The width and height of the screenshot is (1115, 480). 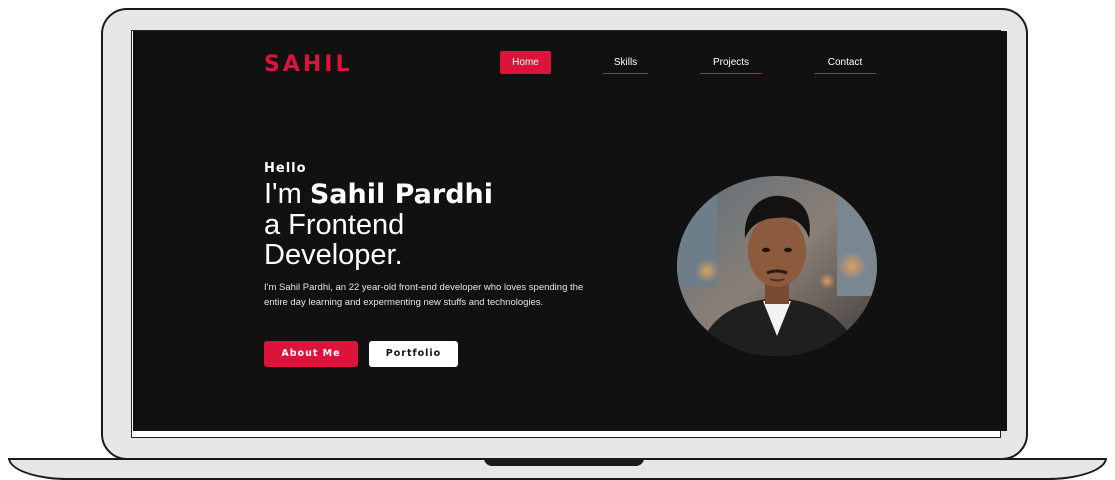 What do you see at coordinates (625, 62) in the screenshot?
I see `nav-skills: Skills` at bounding box center [625, 62].